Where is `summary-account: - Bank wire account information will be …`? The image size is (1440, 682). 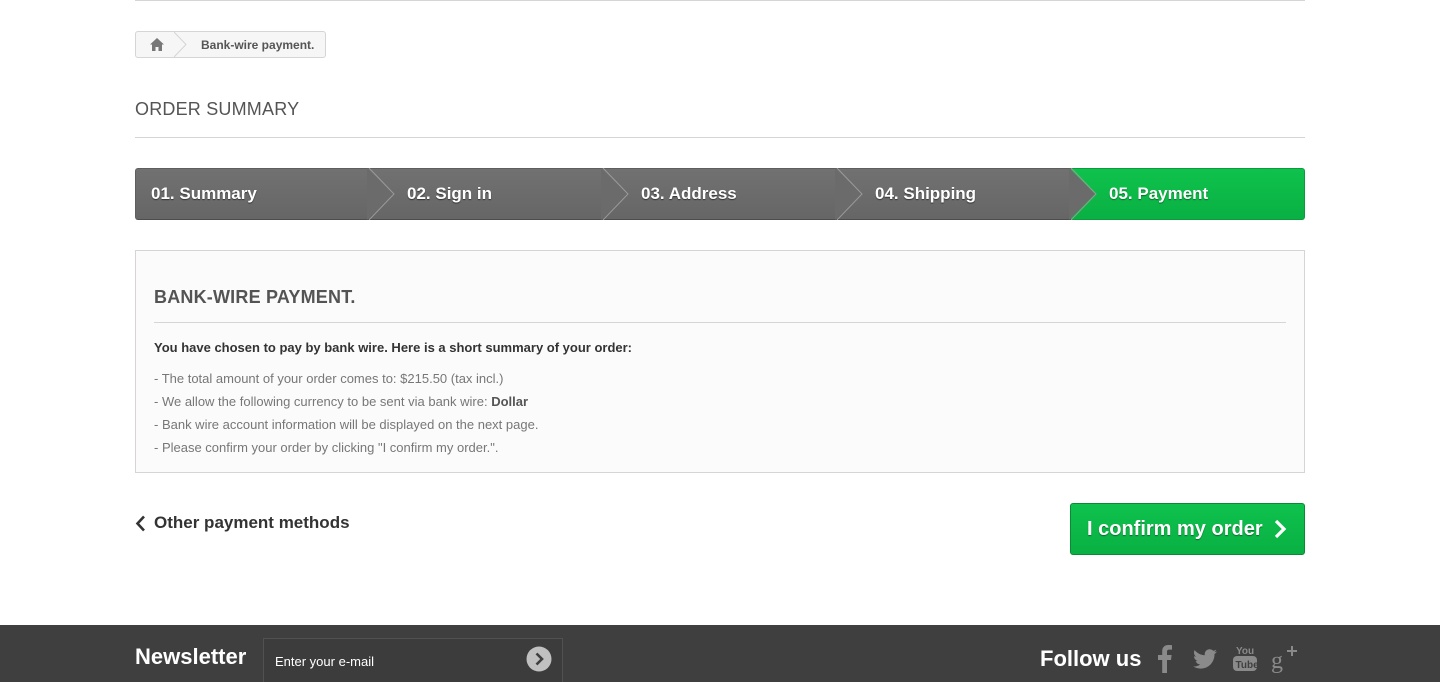
summary-account: - Bank wire account information will be … is located at coordinates (346, 424).